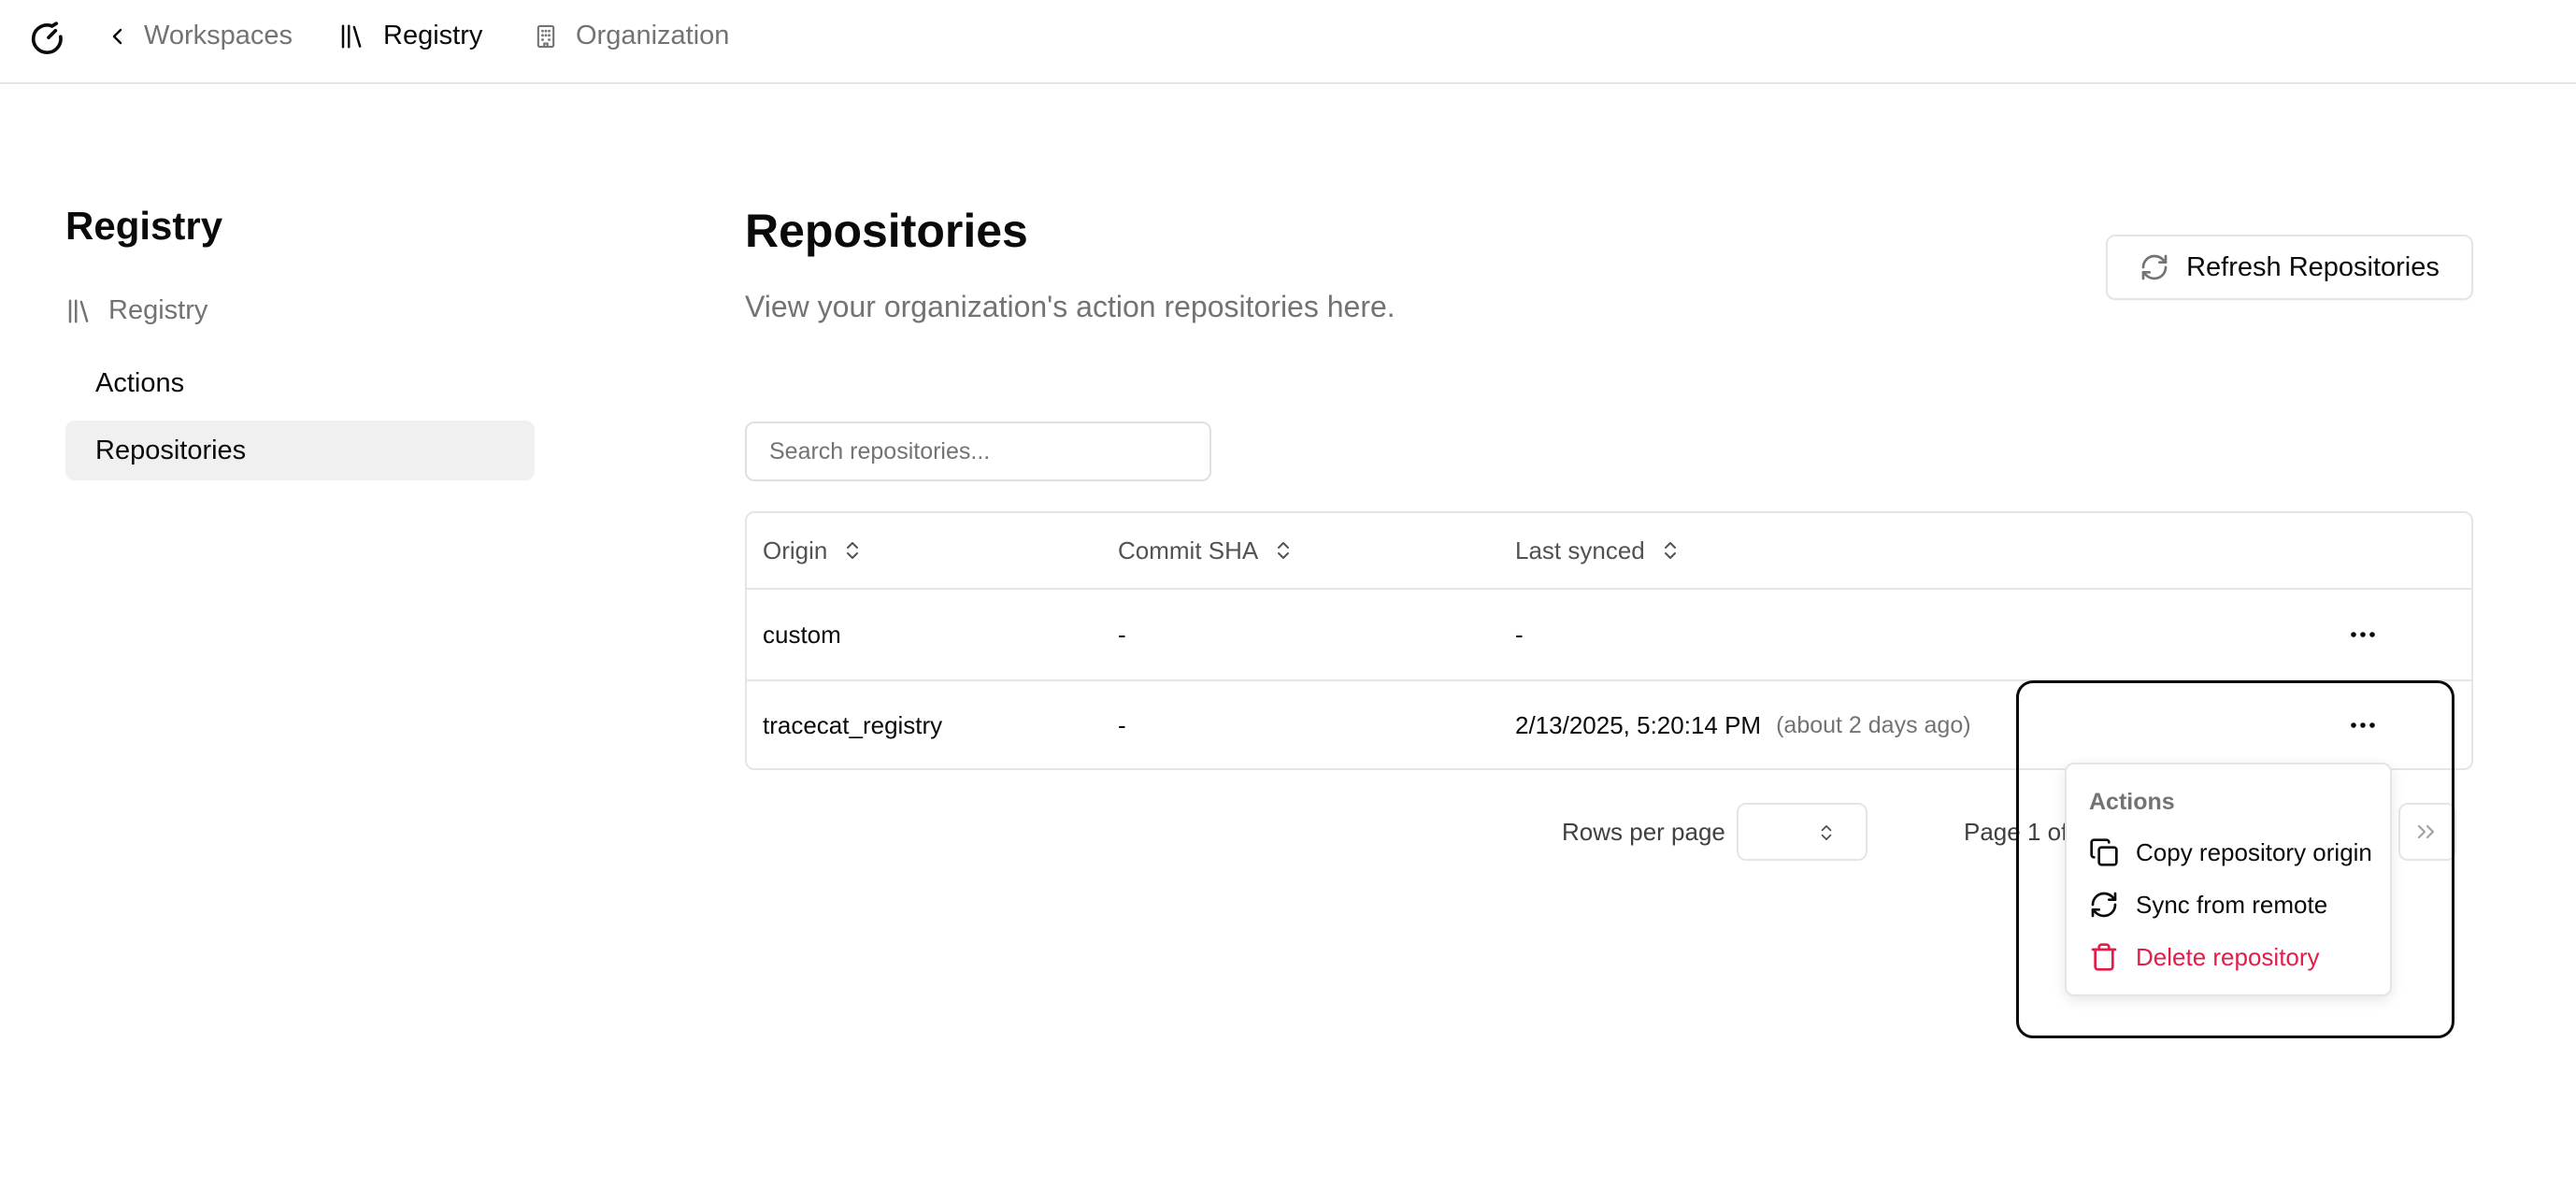  What do you see at coordinates (1826, 833) in the screenshot?
I see `chevron-up-down-icon` at bounding box center [1826, 833].